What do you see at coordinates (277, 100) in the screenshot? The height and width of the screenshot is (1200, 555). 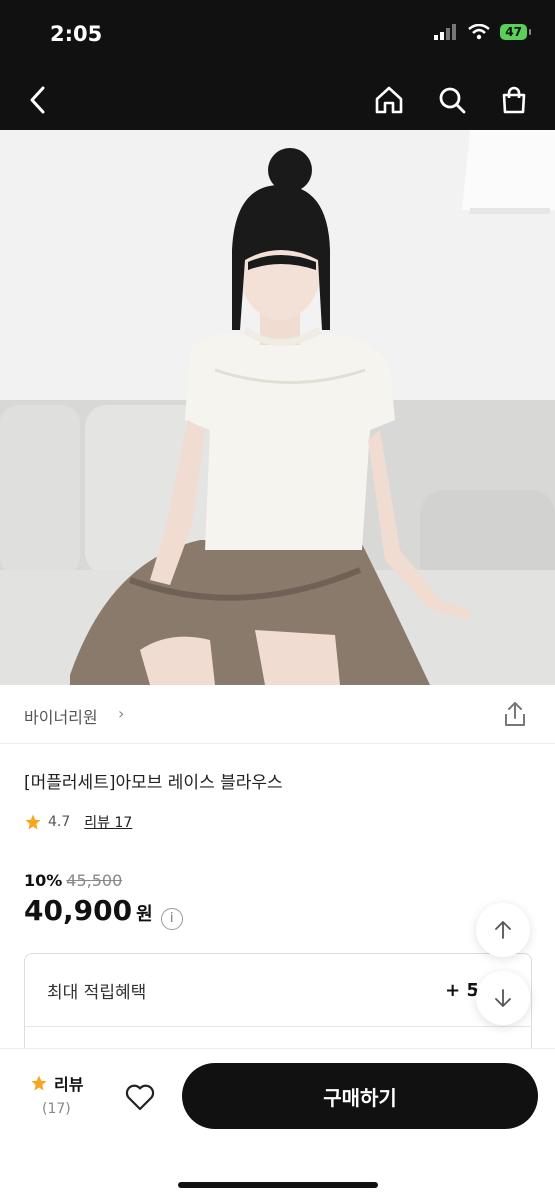 I see `top-nav` at bounding box center [277, 100].